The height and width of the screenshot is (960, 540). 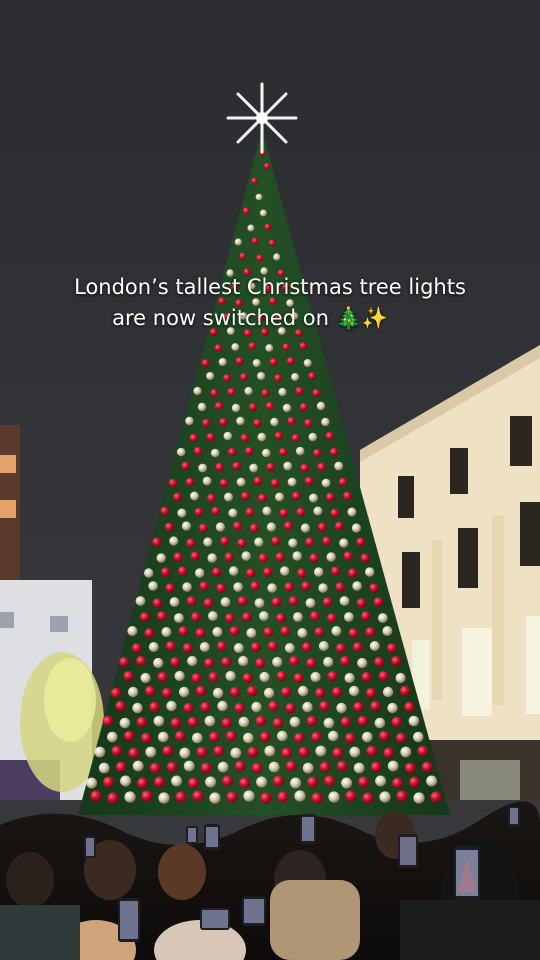 What do you see at coordinates (250, 318) in the screenshot?
I see `caption-line-2: are now switched on 🎄✨` at bounding box center [250, 318].